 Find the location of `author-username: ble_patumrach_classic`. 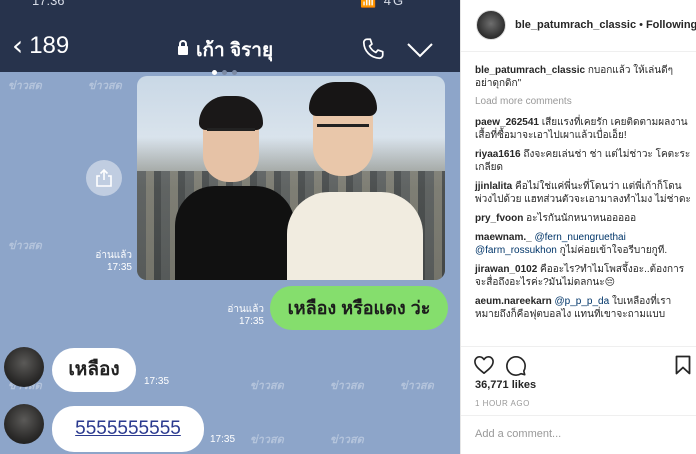

author-username: ble_patumrach_classic is located at coordinates (575, 25).